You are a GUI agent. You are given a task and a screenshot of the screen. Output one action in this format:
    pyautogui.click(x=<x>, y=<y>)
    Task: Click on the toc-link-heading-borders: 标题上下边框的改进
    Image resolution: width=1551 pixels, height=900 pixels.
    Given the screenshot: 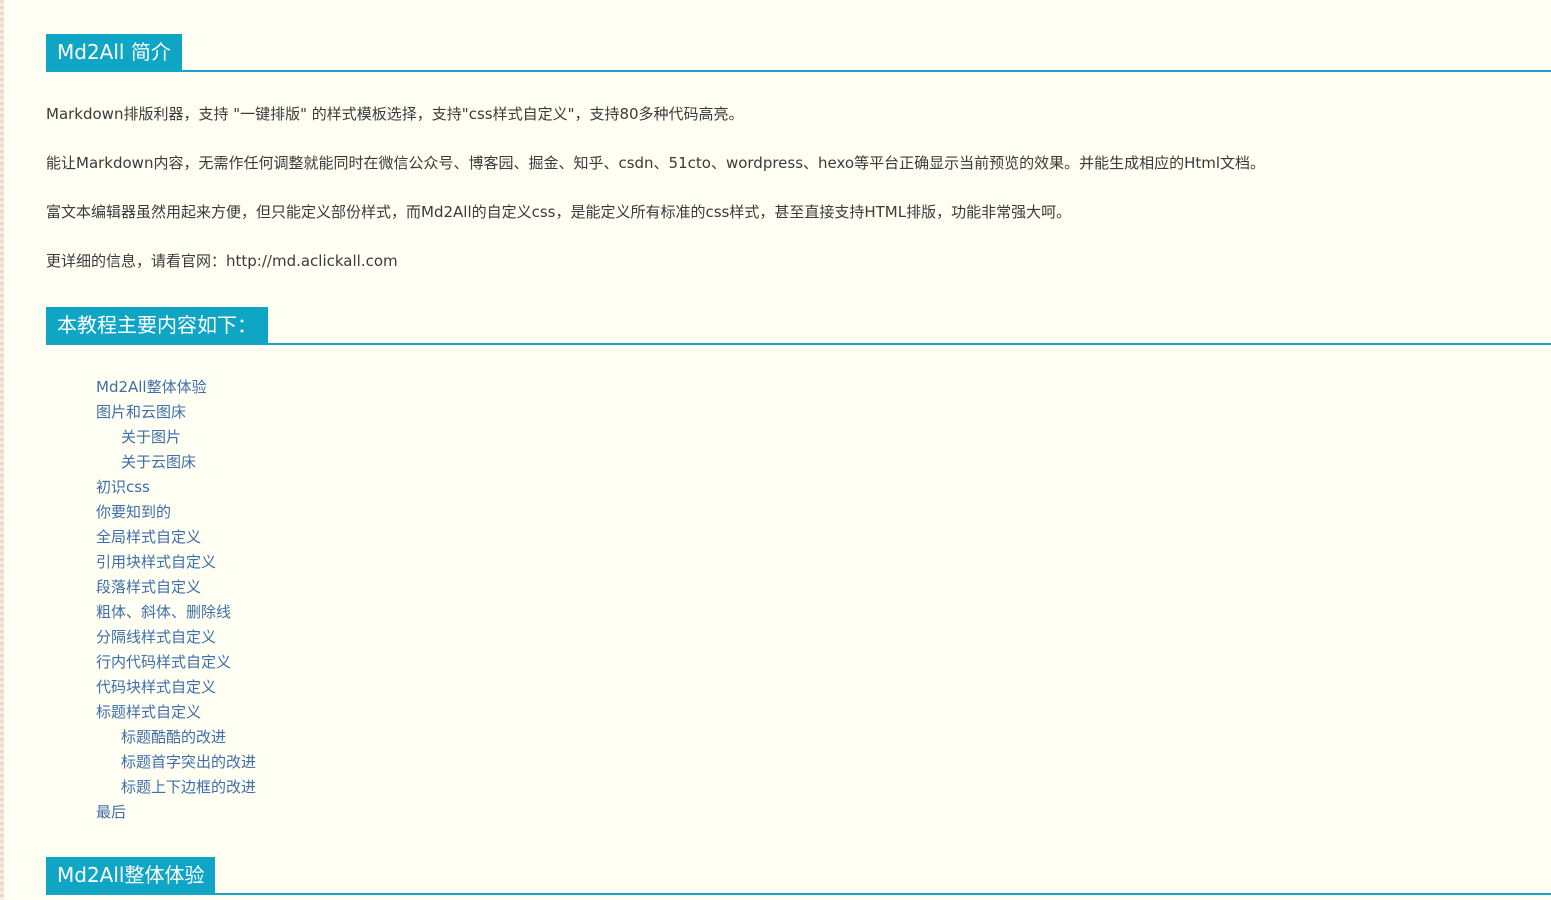 What is the action you would take?
    pyautogui.click(x=176, y=787)
    